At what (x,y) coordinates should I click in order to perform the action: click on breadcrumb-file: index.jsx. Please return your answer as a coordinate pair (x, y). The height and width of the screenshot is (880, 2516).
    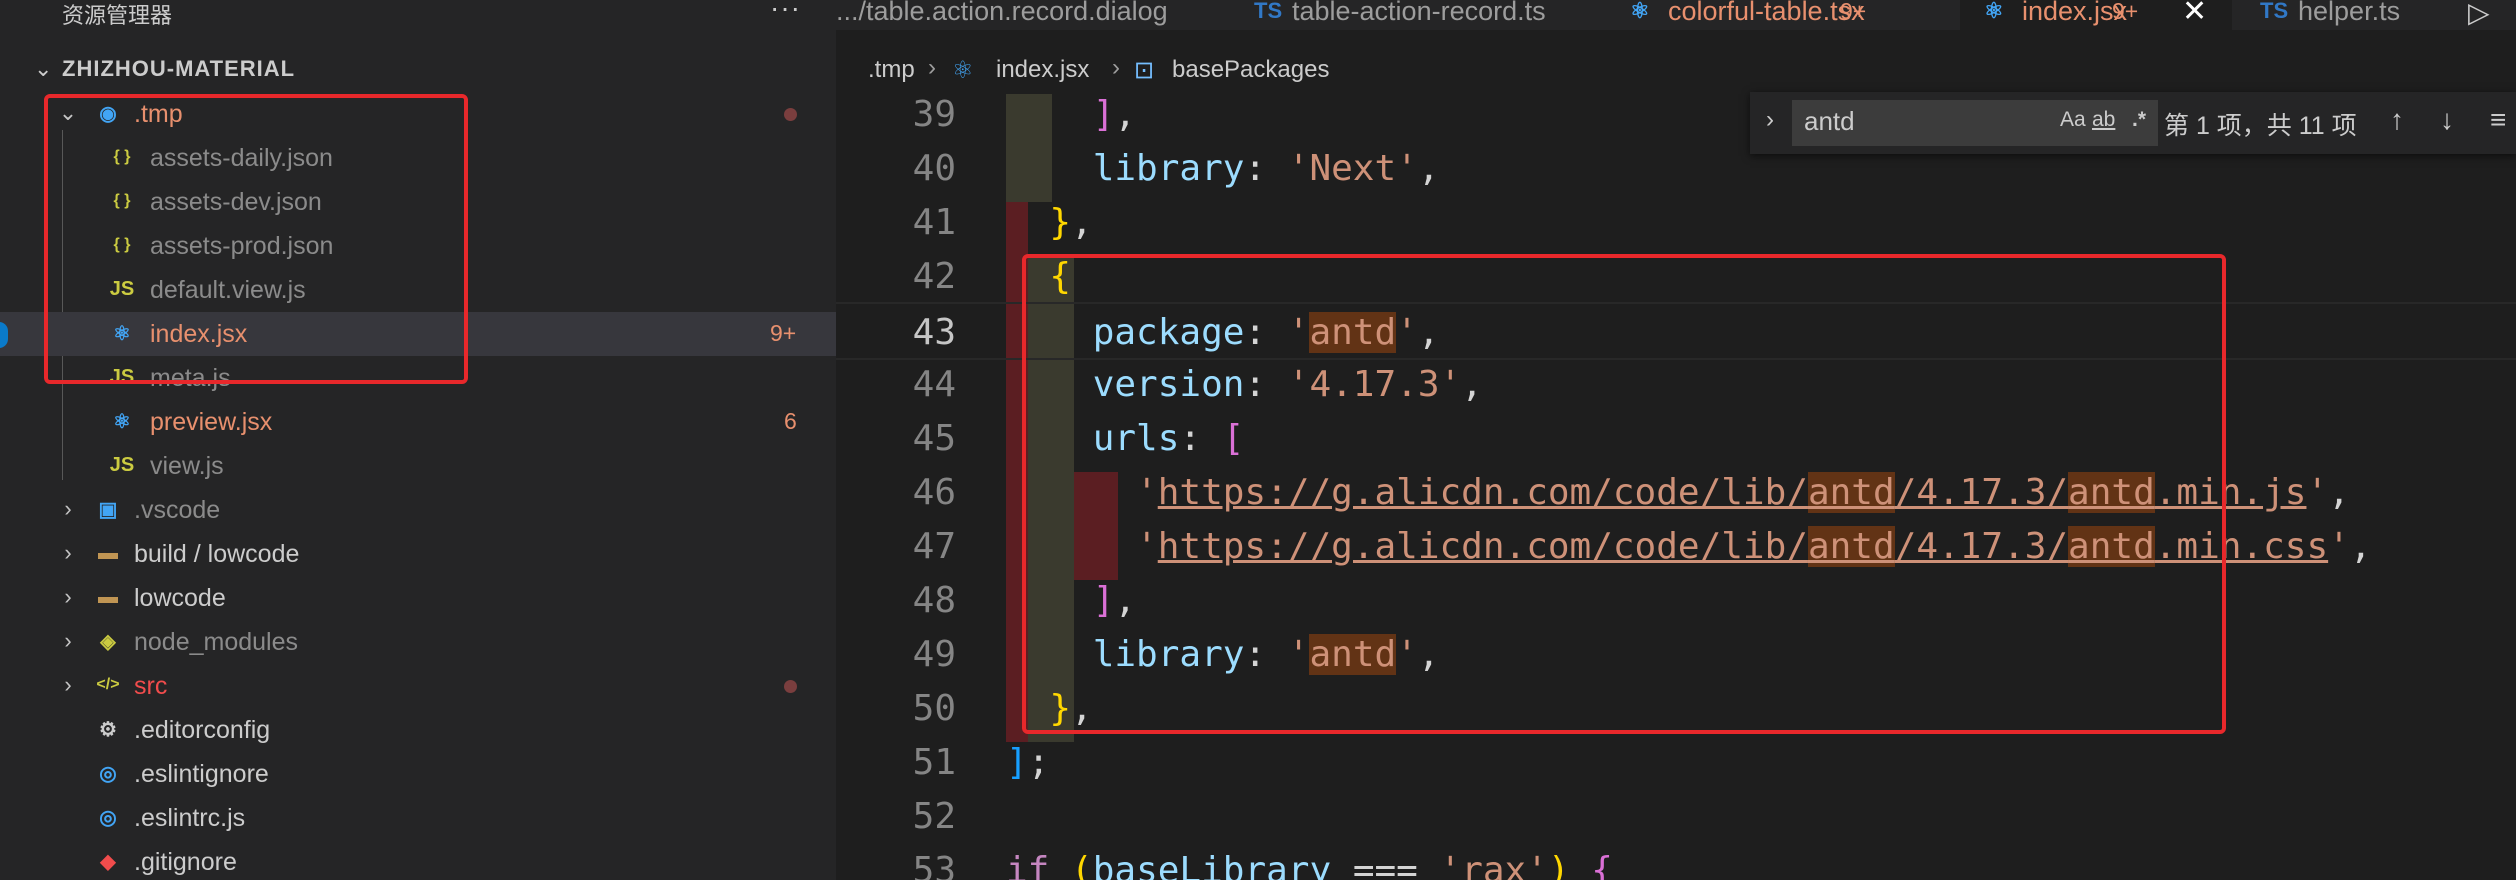
    Looking at the image, I should click on (1042, 70).